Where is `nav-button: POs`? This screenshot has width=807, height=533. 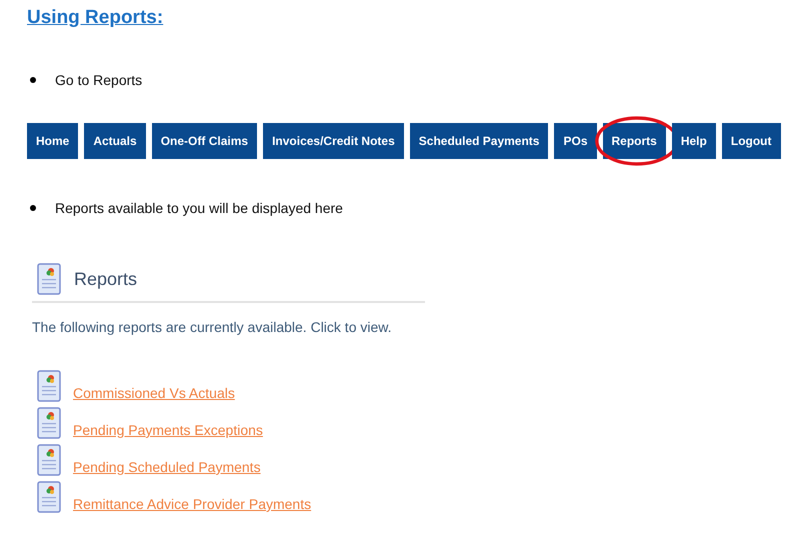
nav-button: POs is located at coordinates (575, 141).